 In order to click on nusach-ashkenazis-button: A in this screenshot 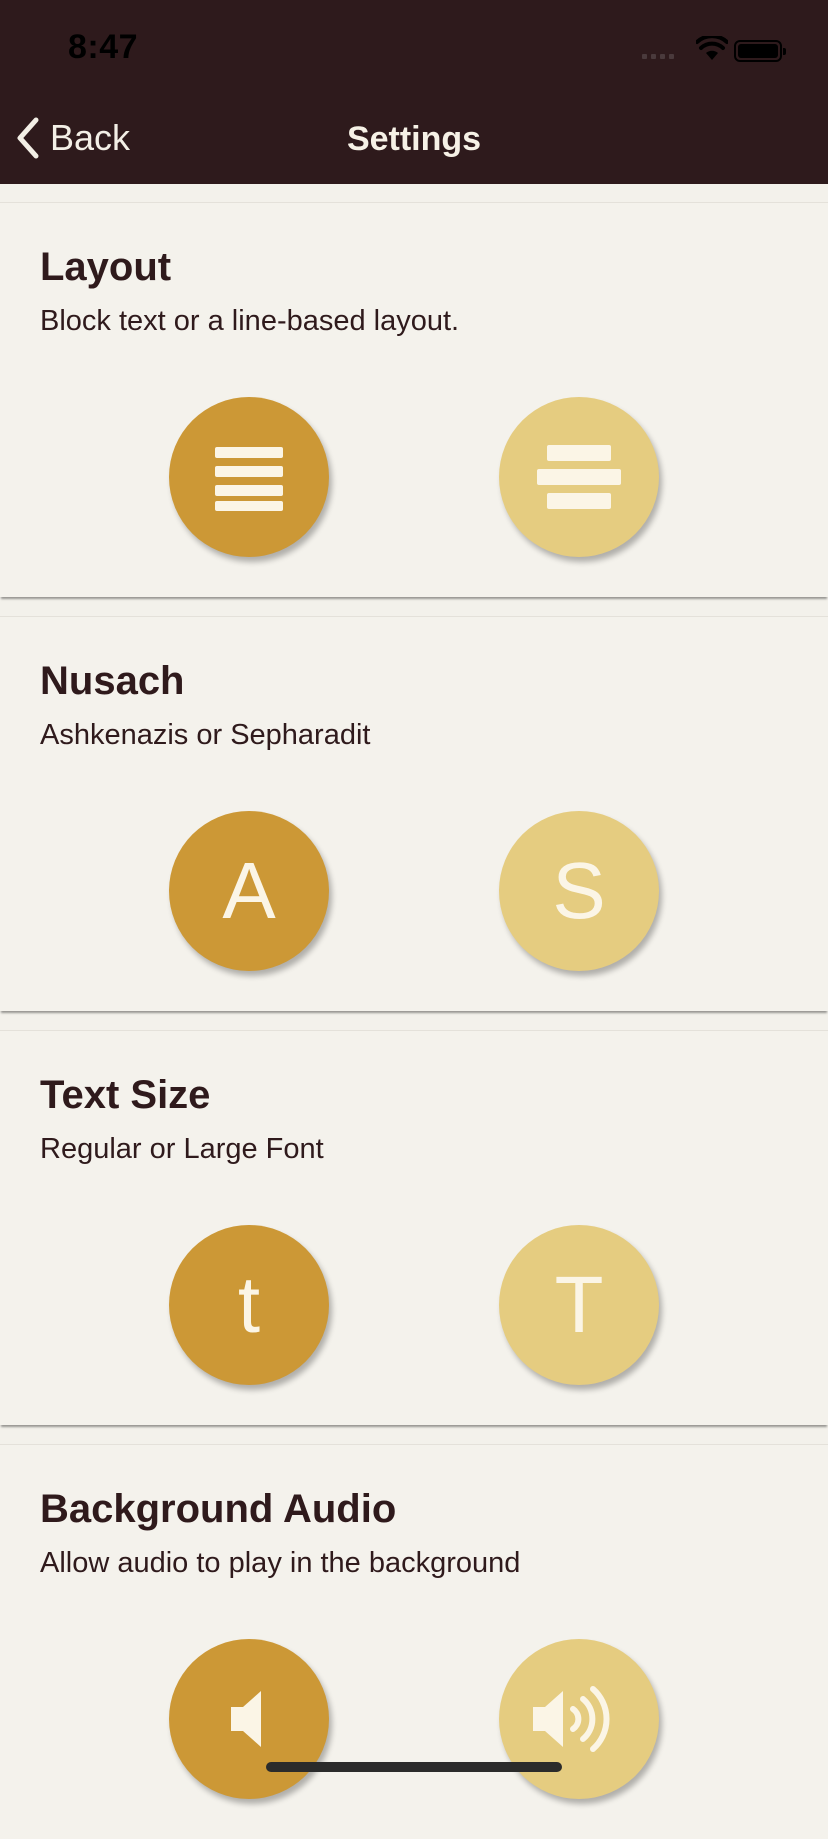, I will do `click(249, 891)`.